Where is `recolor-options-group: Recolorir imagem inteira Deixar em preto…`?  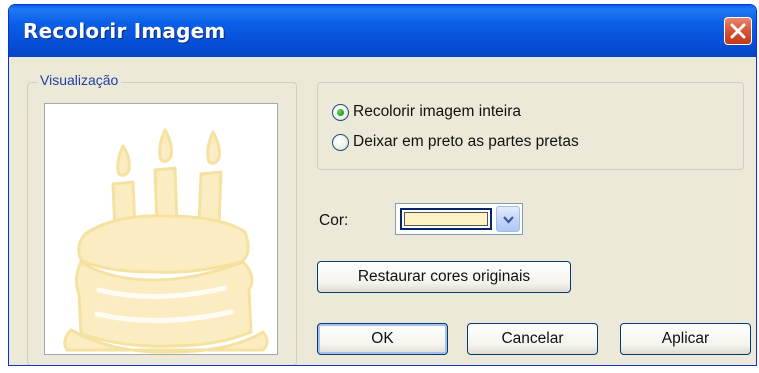
recolor-options-group: Recolorir imagem inteira Deixar em preto… is located at coordinates (530, 126).